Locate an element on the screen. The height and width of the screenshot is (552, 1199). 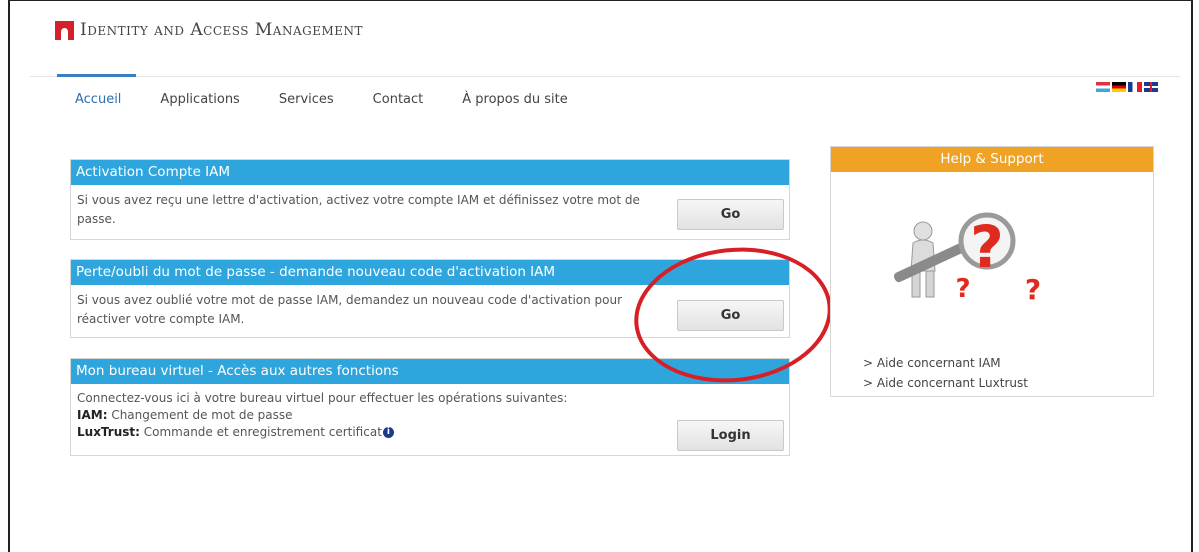
flag-lu-icon is located at coordinates (1103, 87).